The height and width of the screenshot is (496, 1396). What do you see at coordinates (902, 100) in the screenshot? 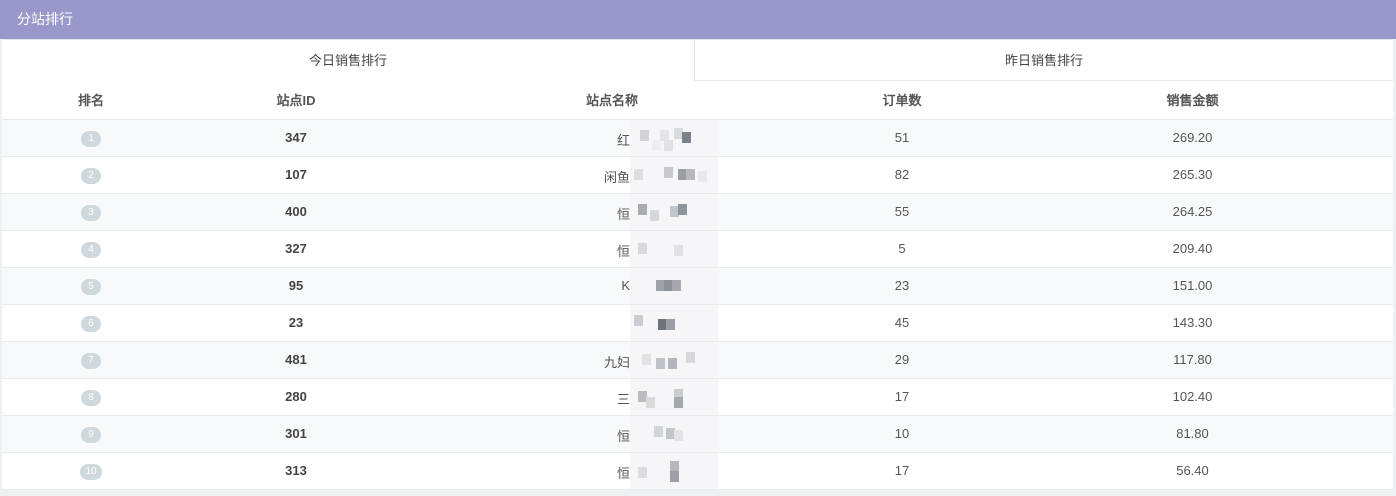
I see `column-header-orders: 订单数` at bounding box center [902, 100].